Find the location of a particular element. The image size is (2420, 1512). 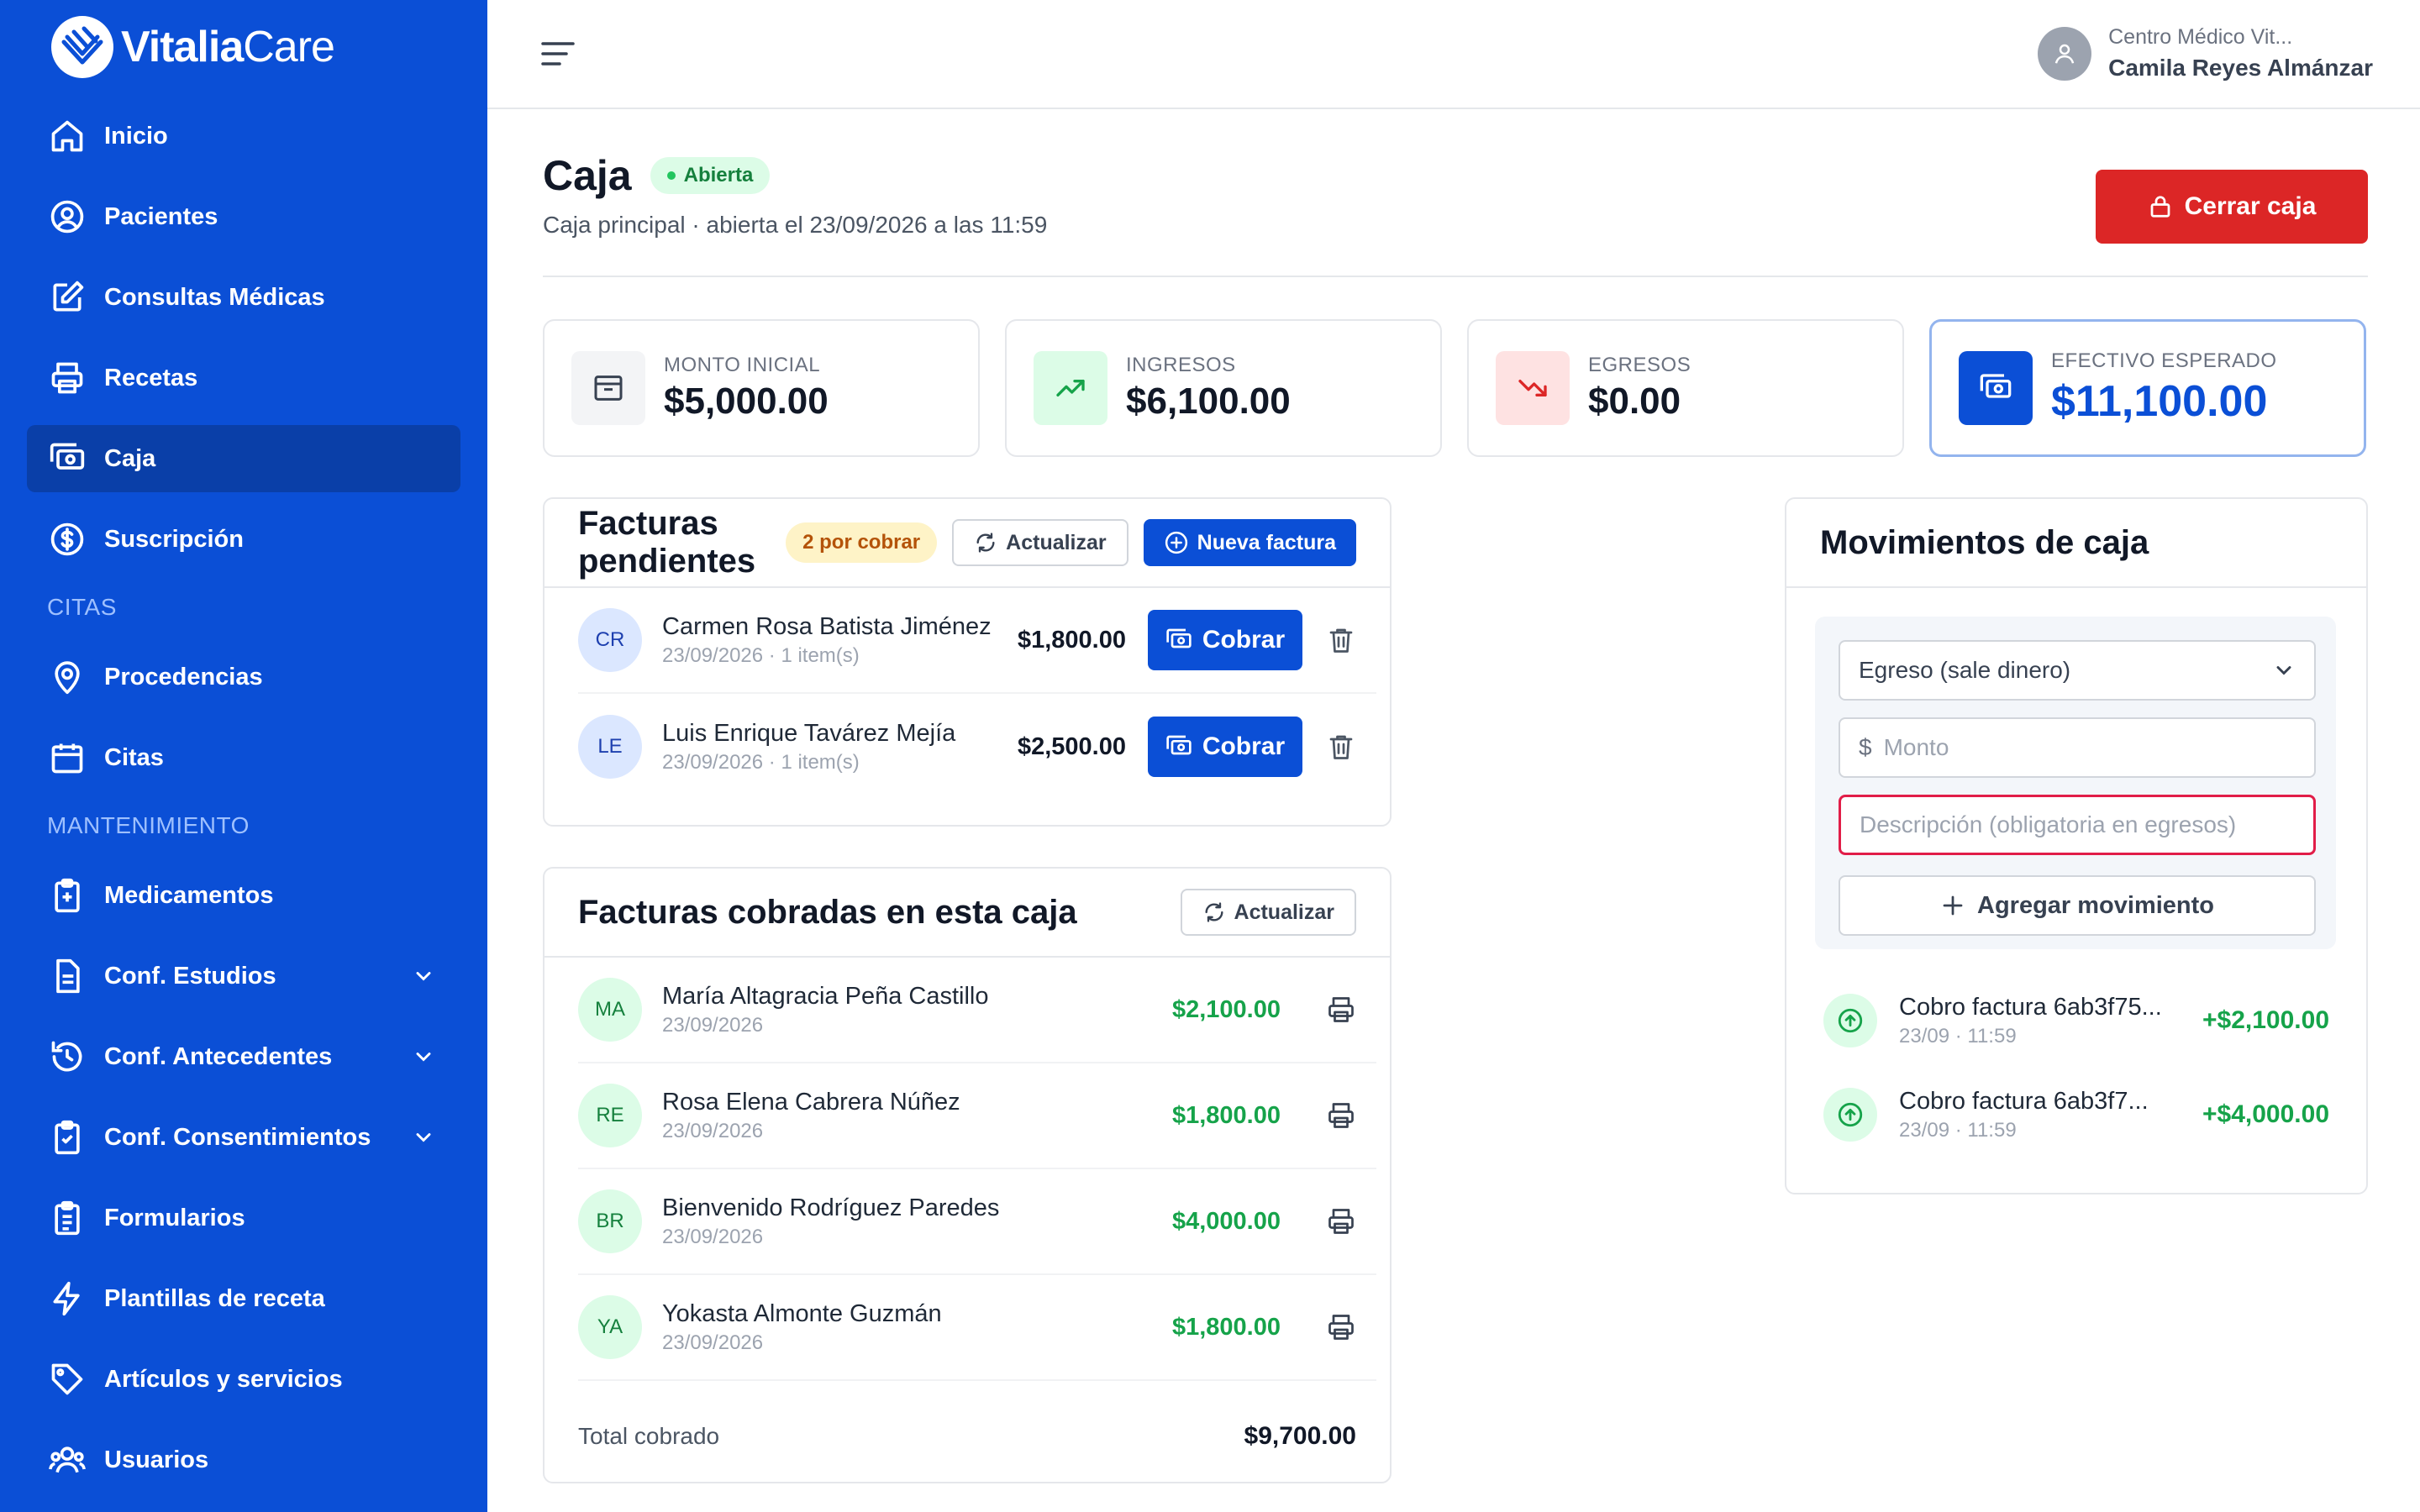

sidebar-item-articulos: Artículos y servicios is located at coordinates (243, 1379).